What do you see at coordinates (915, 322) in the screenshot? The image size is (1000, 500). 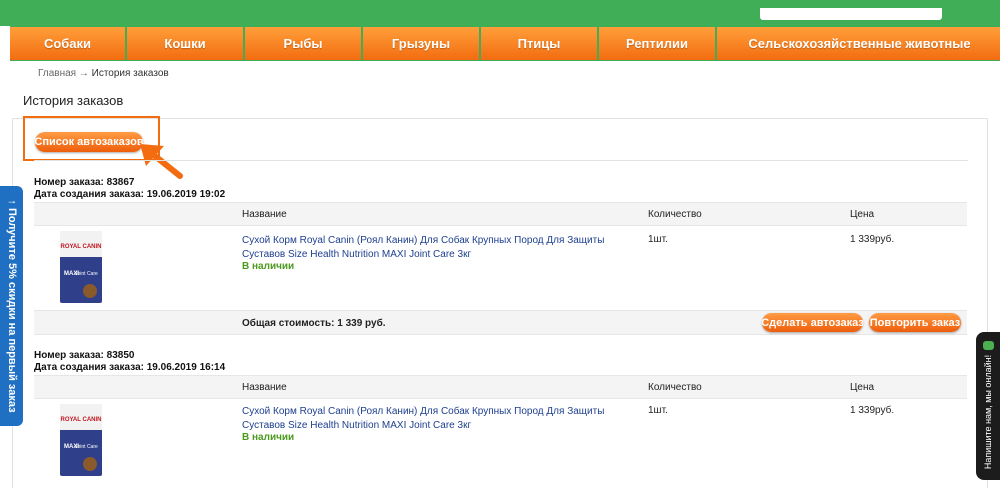 I see `repeat-order-button: Повторить заказ` at bounding box center [915, 322].